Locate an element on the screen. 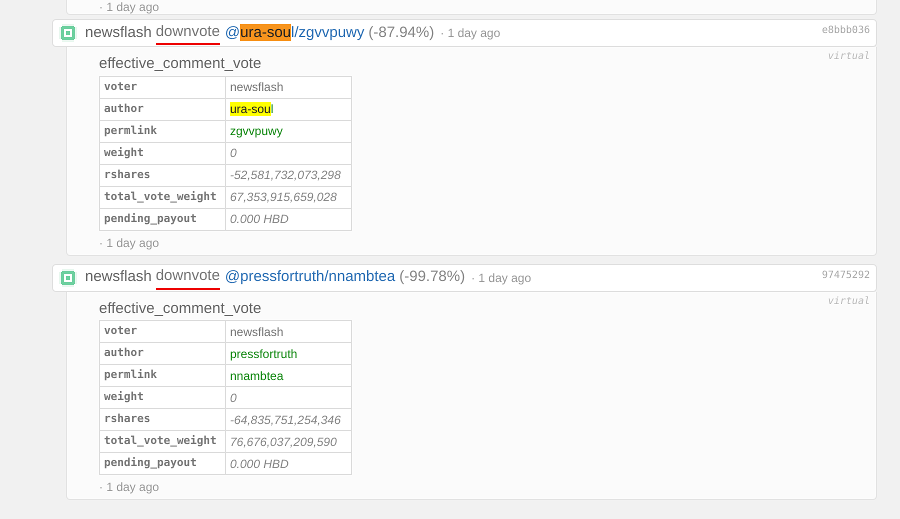  vote-percent: (-87.94%) is located at coordinates (401, 32).